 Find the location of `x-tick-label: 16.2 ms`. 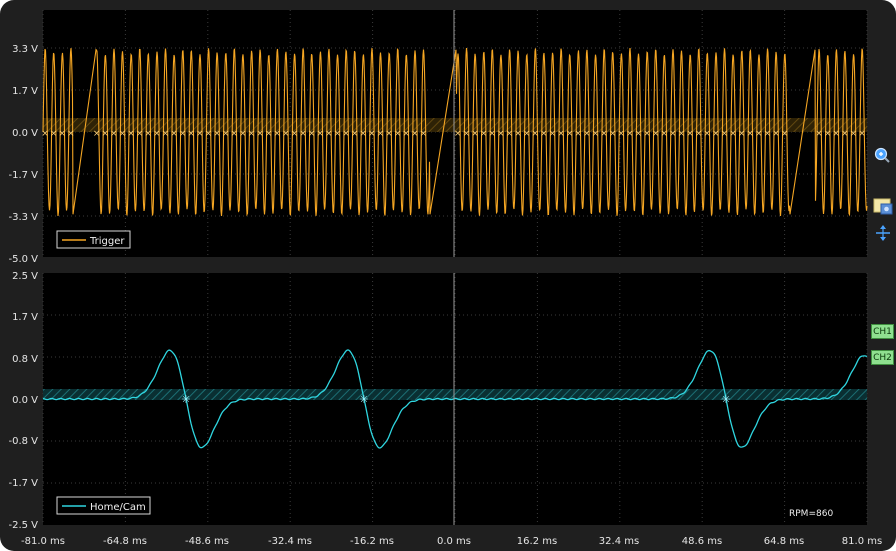

x-tick-label: 16.2 ms is located at coordinates (537, 541).